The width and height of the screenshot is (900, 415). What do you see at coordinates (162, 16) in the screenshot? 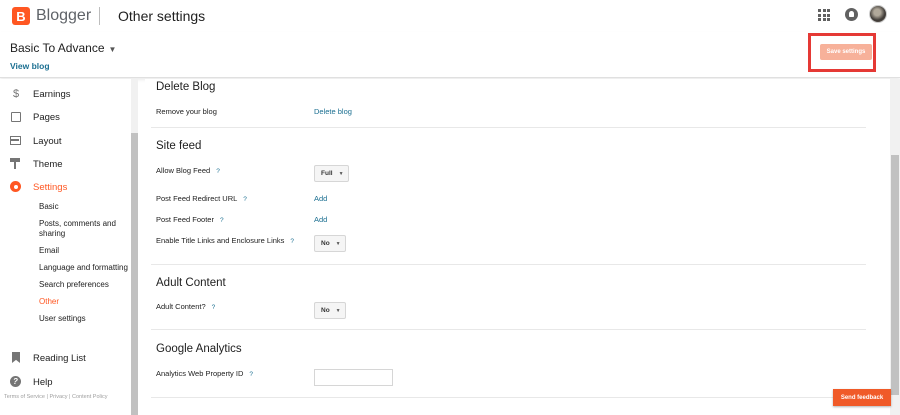
I see `page-title: Other settings` at bounding box center [162, 16].